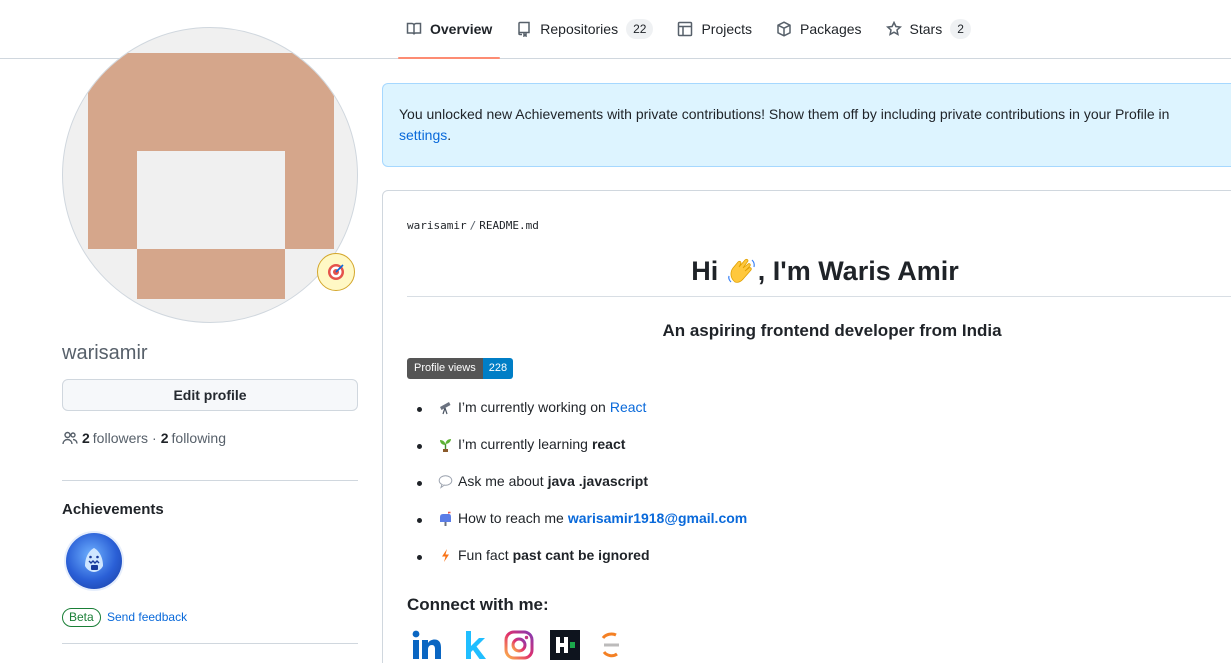 This screenshot has width=1231, height=663. Describe the element at coordinates (582, 528) in the screenshot. I see `list-item: How to reach me warisamir1918@gmail.com` at that location.